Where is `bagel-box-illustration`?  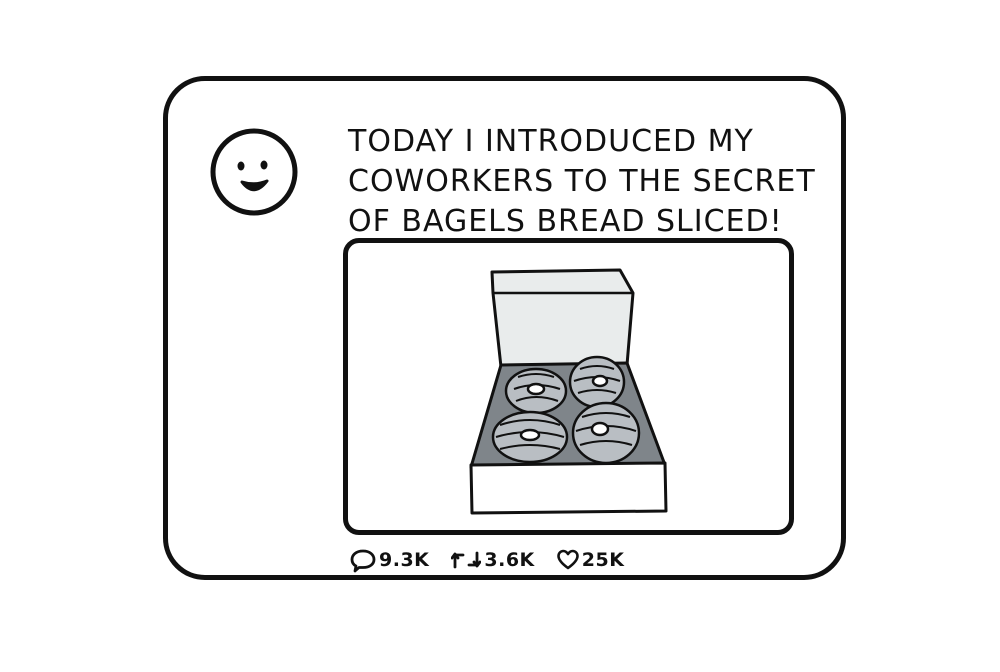
bagel-box-illustration is located at coordinates (568, 391).